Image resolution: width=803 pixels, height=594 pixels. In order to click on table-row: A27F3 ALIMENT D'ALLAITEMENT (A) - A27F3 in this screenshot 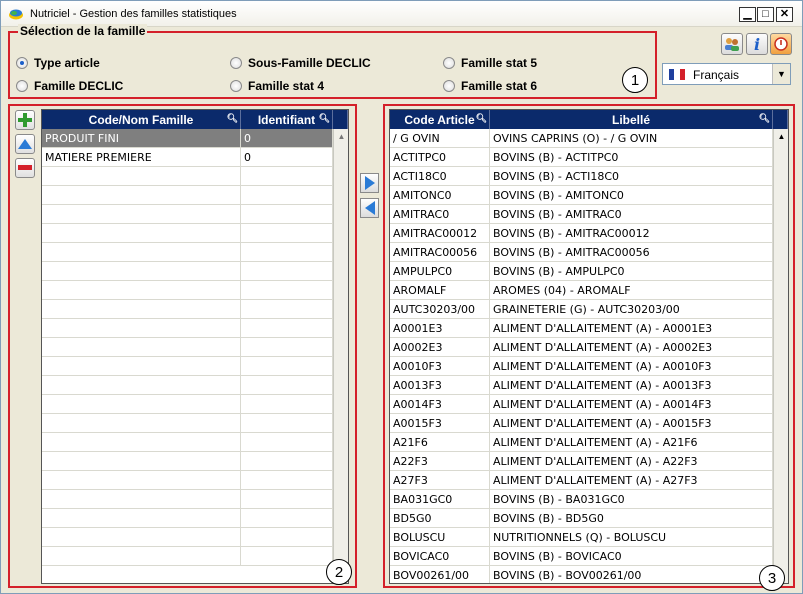, I will do `click(589, 480)`.